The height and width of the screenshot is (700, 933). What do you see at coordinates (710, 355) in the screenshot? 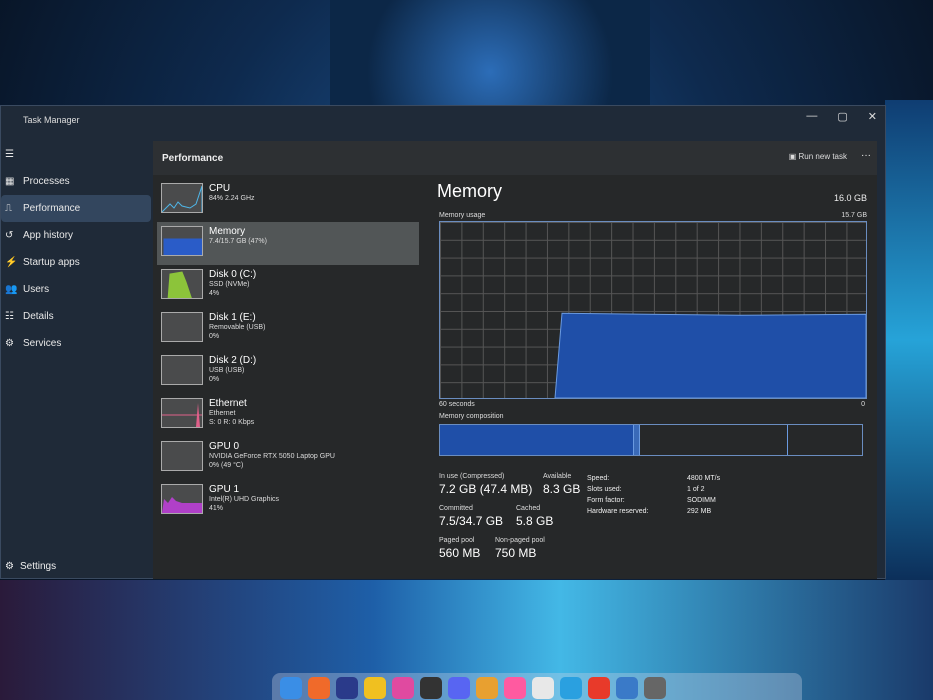
I see `memory-usage-area` at bounding box center [710, 355].